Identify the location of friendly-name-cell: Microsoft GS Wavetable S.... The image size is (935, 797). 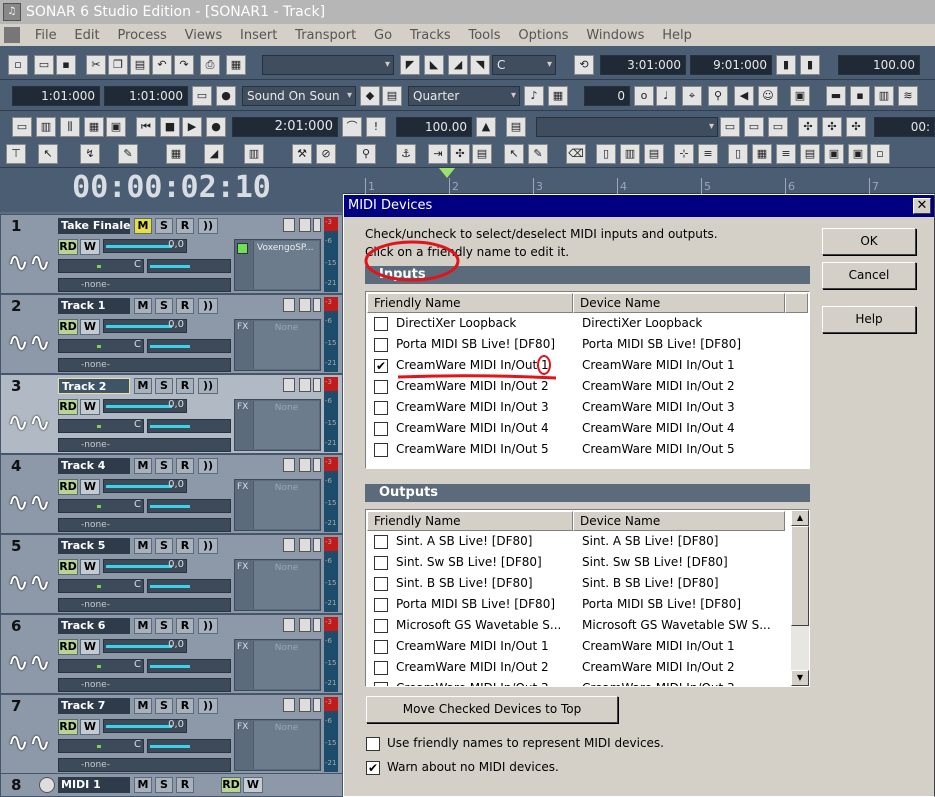
(478, 625).